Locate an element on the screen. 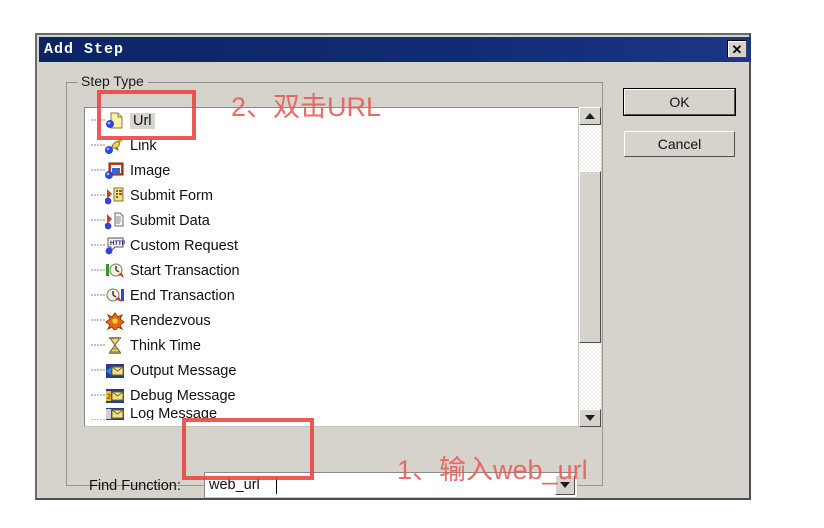  step-type-label: Step Type is located at coordinates (112, 81).